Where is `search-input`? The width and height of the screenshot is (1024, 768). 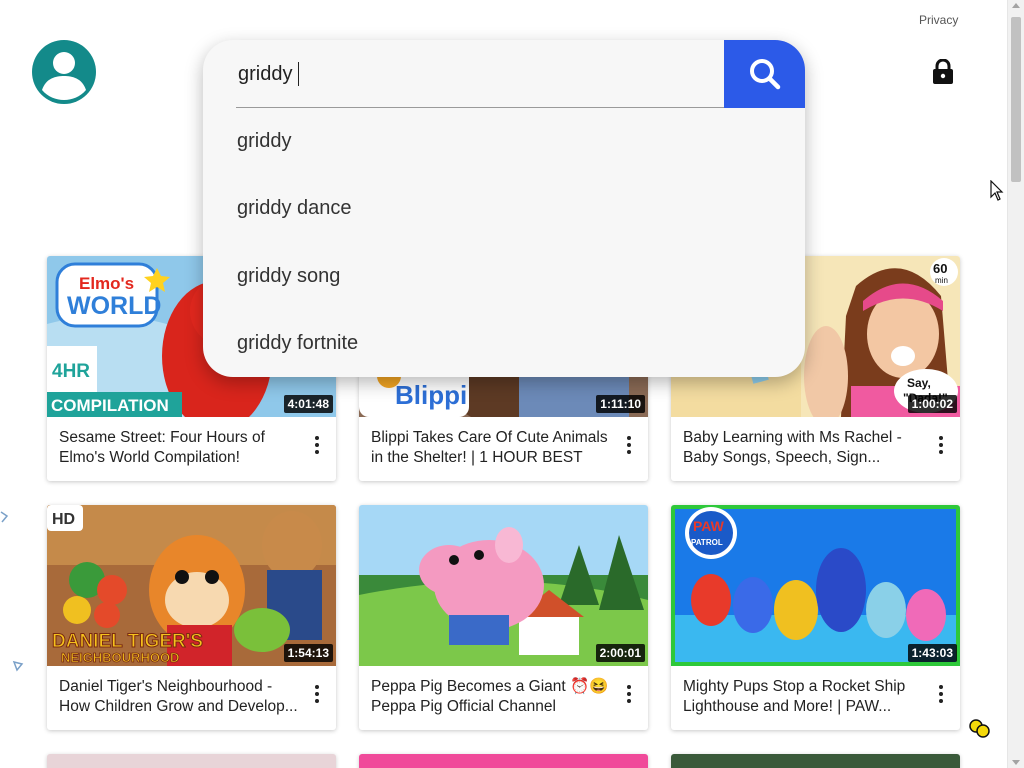 search-input is located at coordinates (480, 74).